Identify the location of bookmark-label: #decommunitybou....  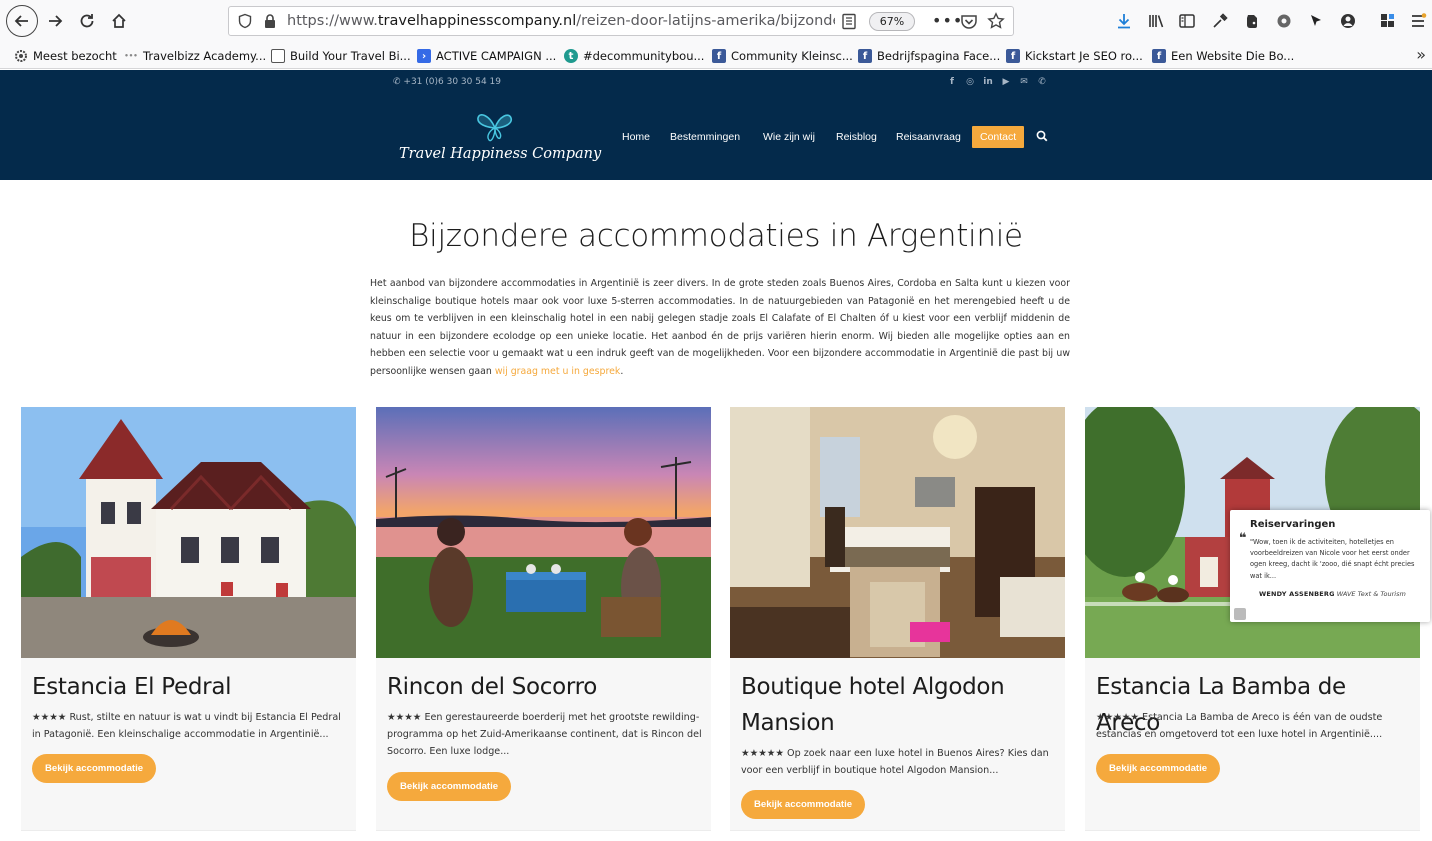
(644, 56).